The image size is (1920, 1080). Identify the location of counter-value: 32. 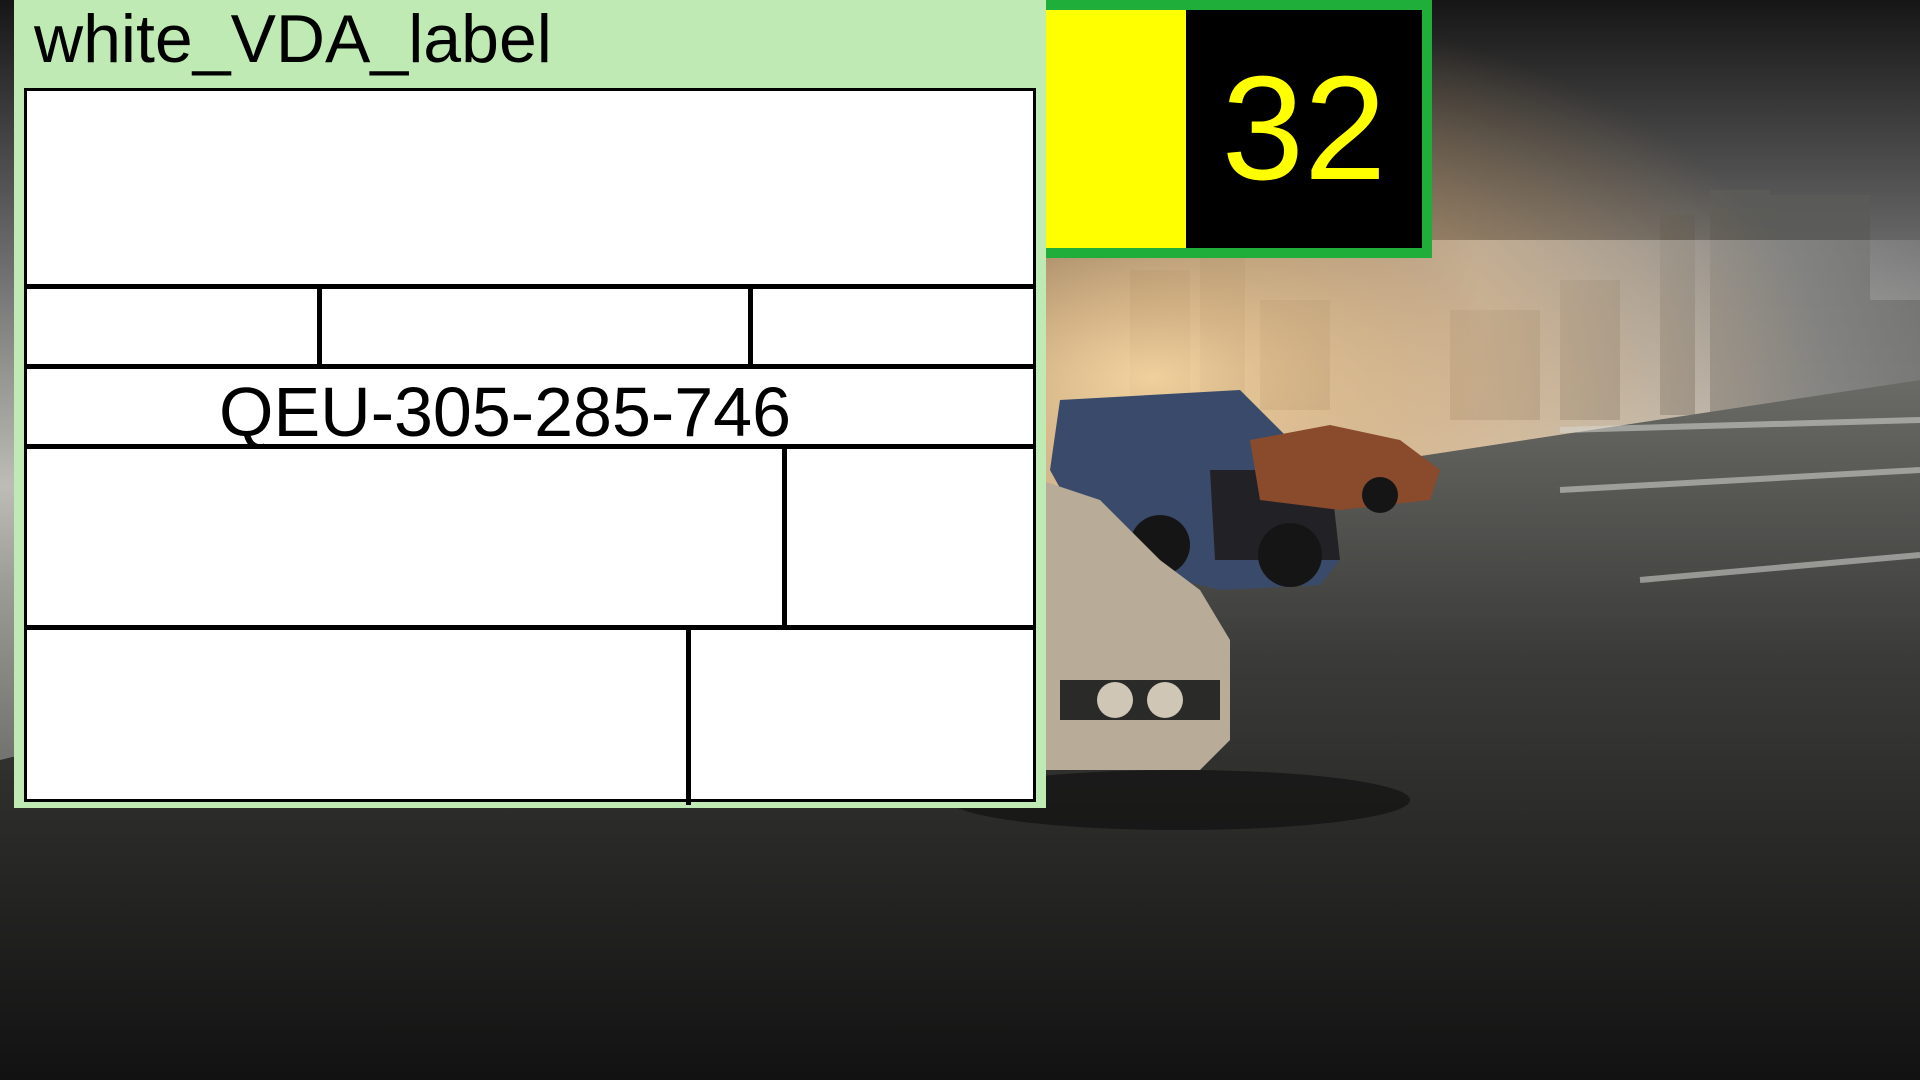
(1304, 128).